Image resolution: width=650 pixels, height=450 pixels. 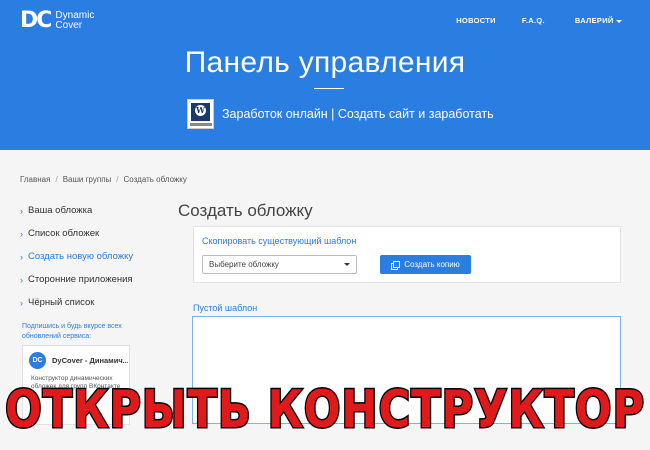 What do you see at coordinates (80, 279) in the screenshot?
I see `sidebar-item-label: Сторонние приложения` at bounding box center [80, 279].